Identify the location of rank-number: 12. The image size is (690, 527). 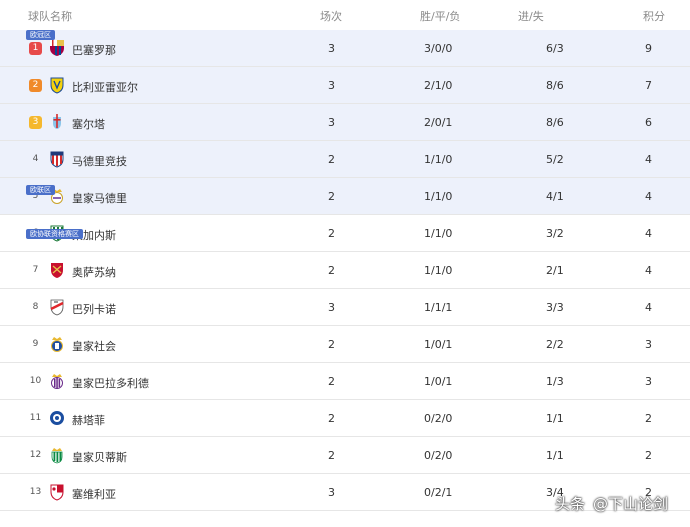
(35, 455).